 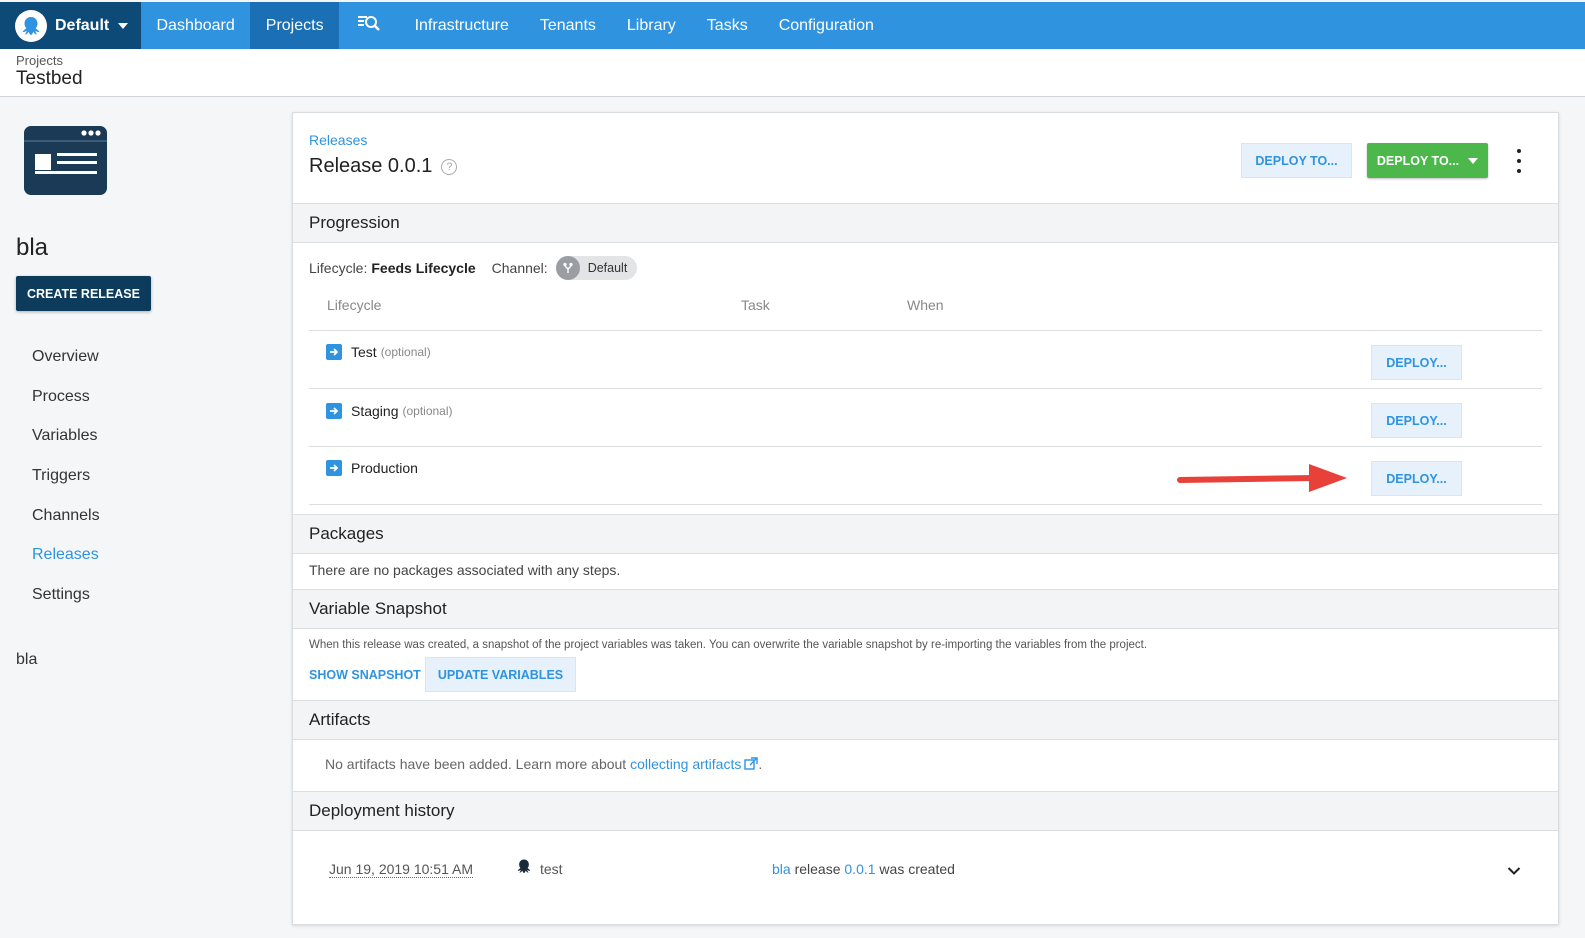 I want to click on breadcrumb-releases: Releases, so click(x=338, y=140).